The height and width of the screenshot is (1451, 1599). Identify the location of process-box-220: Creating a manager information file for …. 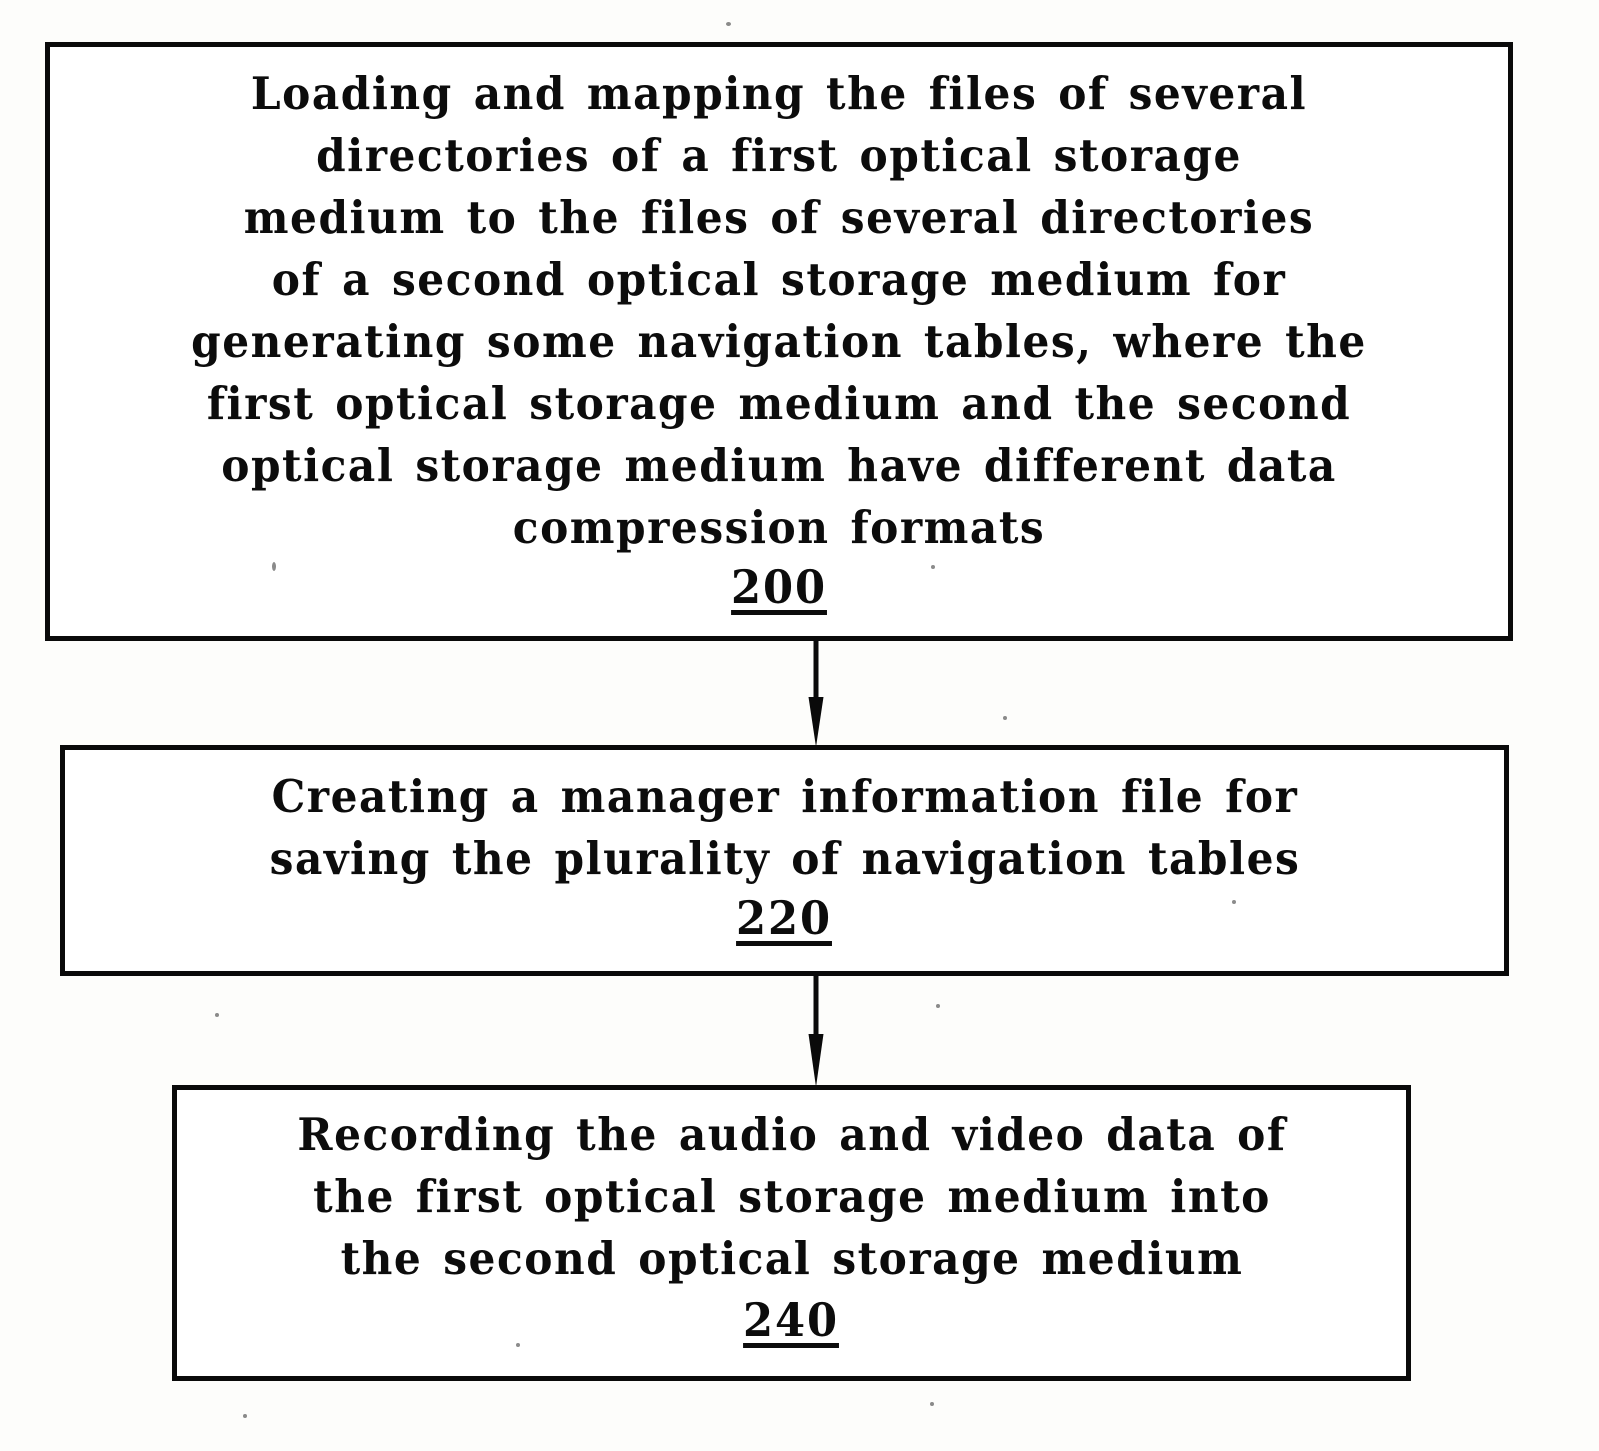
(784, 860).